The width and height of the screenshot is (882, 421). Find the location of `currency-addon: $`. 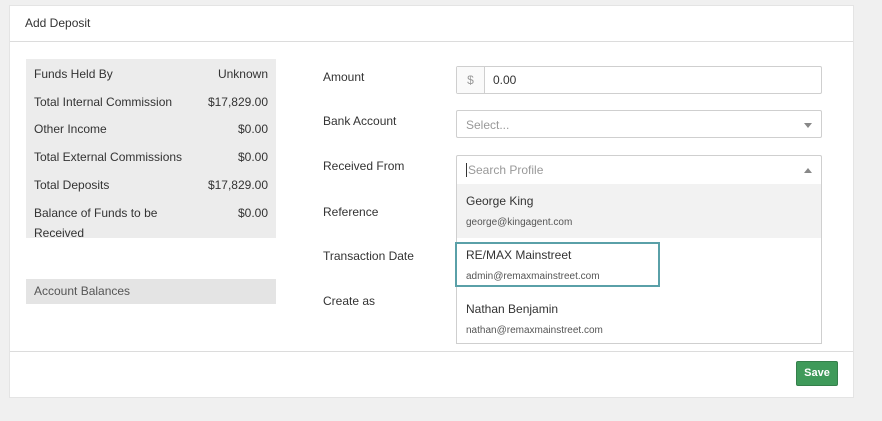

currency-addon: $ is located at coordinates (471, 80).